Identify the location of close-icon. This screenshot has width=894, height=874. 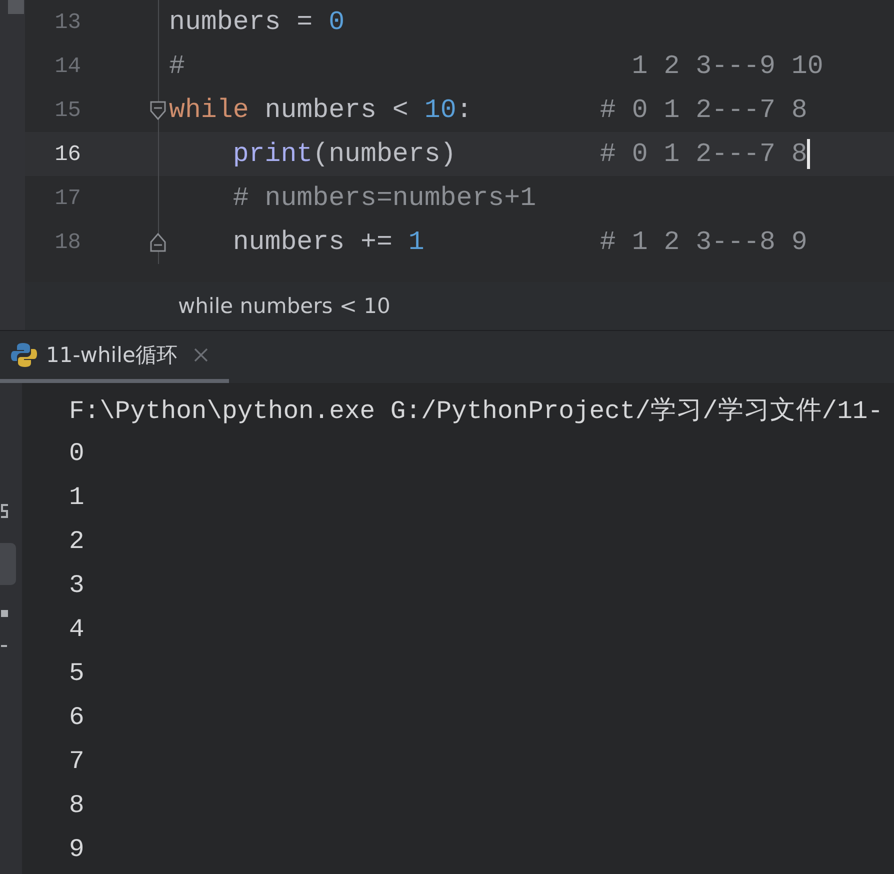
(201, 355).